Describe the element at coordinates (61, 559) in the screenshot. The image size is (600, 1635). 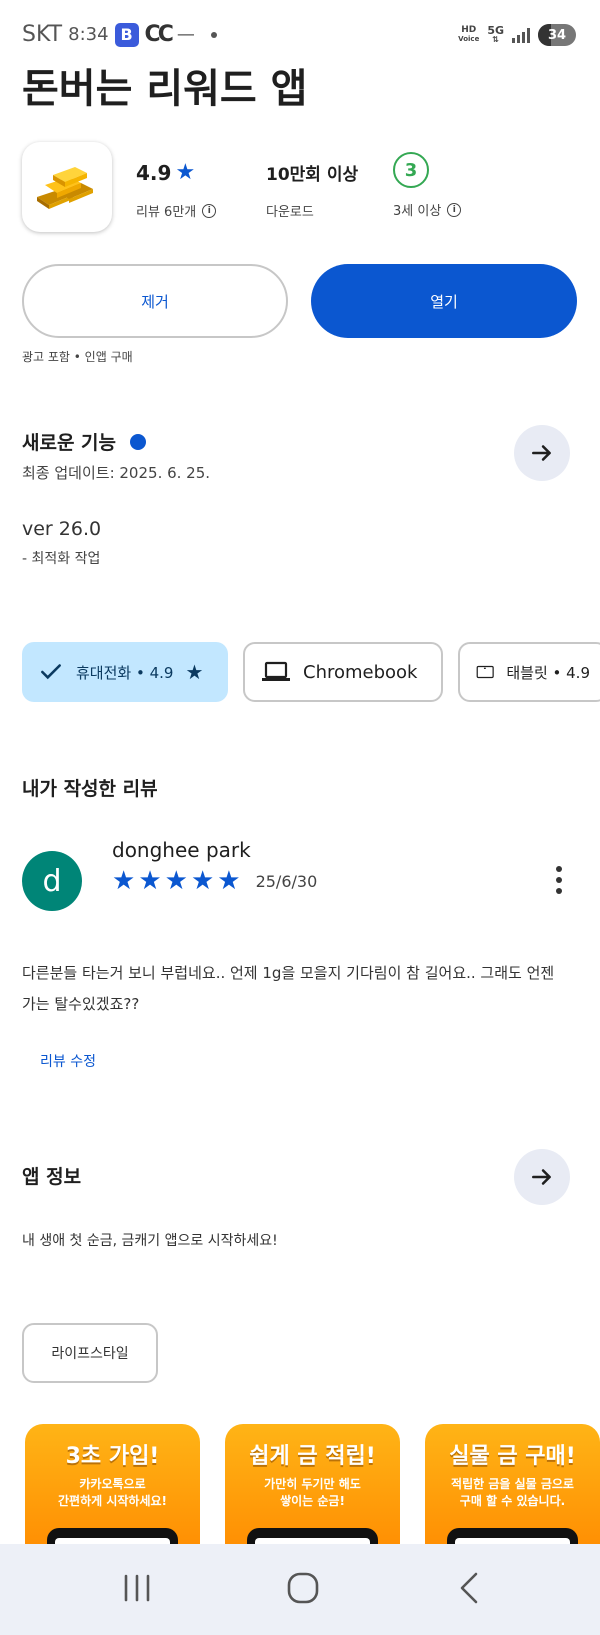
I see `changelog-text: - 최적화 작업` at that location.